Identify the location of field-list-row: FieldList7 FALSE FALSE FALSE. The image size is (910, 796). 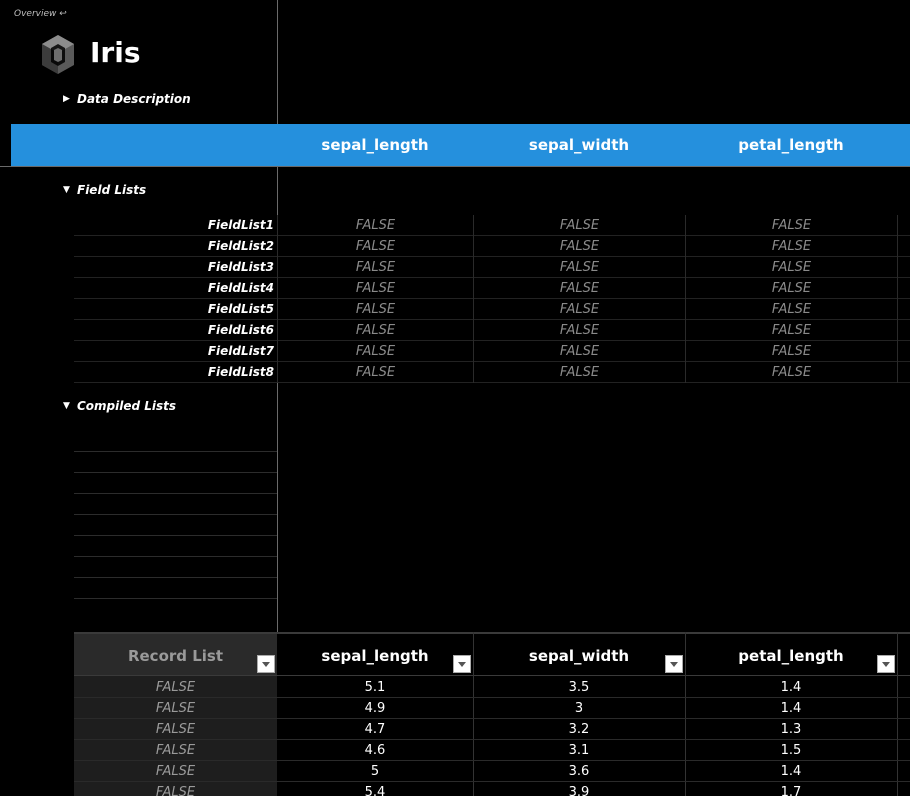
(492, 351).